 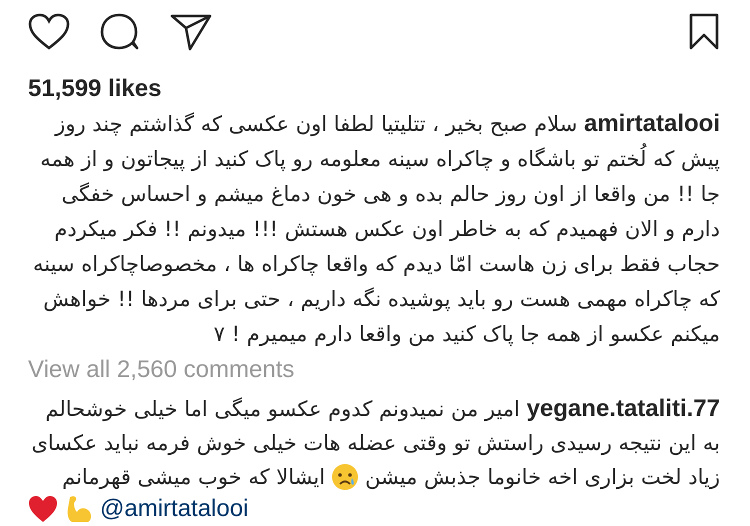 What do you see at coordinates (542, 478) in the screenshot?
I see `comment-text: زیاد لخت بزاری اخه خانوما جذبش میشن` at bounding box center [542, 478].